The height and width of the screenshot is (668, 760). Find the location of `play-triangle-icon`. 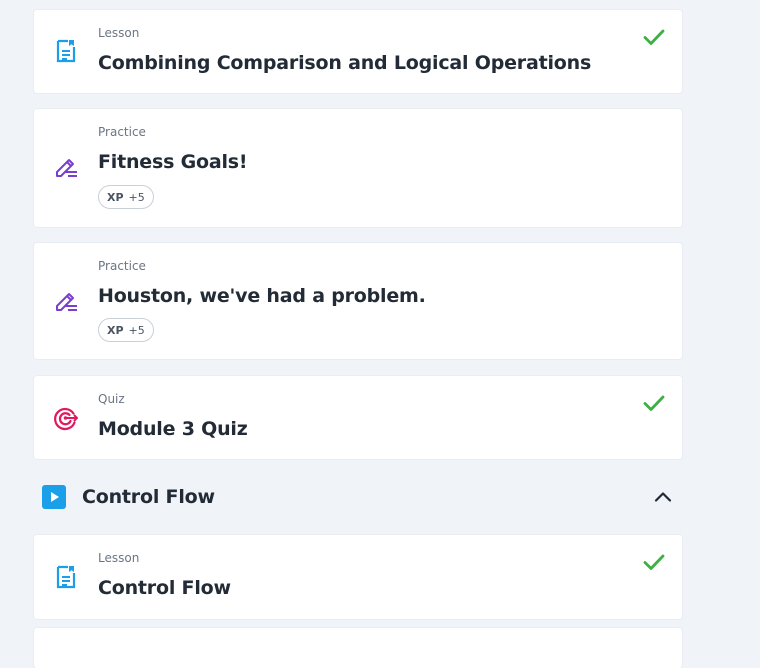

play-triangle-icon is located at coordinates (55, 497).